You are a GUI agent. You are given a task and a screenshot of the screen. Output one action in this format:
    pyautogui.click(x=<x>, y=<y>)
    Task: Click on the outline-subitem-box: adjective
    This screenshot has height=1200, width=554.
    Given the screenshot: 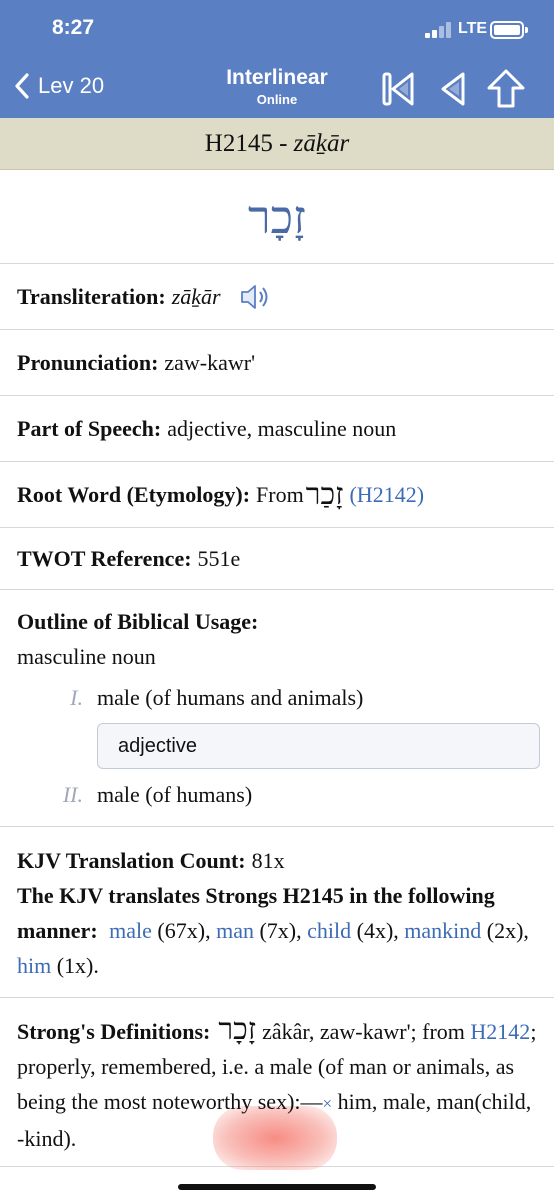 What is the action you would take?
    pyautogui.click(x=318, y=746)
    